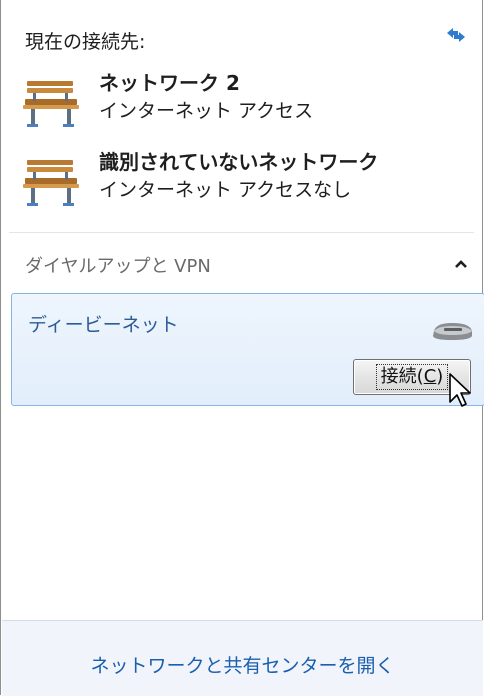 Image resolution: width=484 pixels, height=696 pixels. What do you see at coordinates (452, 331) in the screenshot?
I see `modem-icon` at bounding box center [452, 331].